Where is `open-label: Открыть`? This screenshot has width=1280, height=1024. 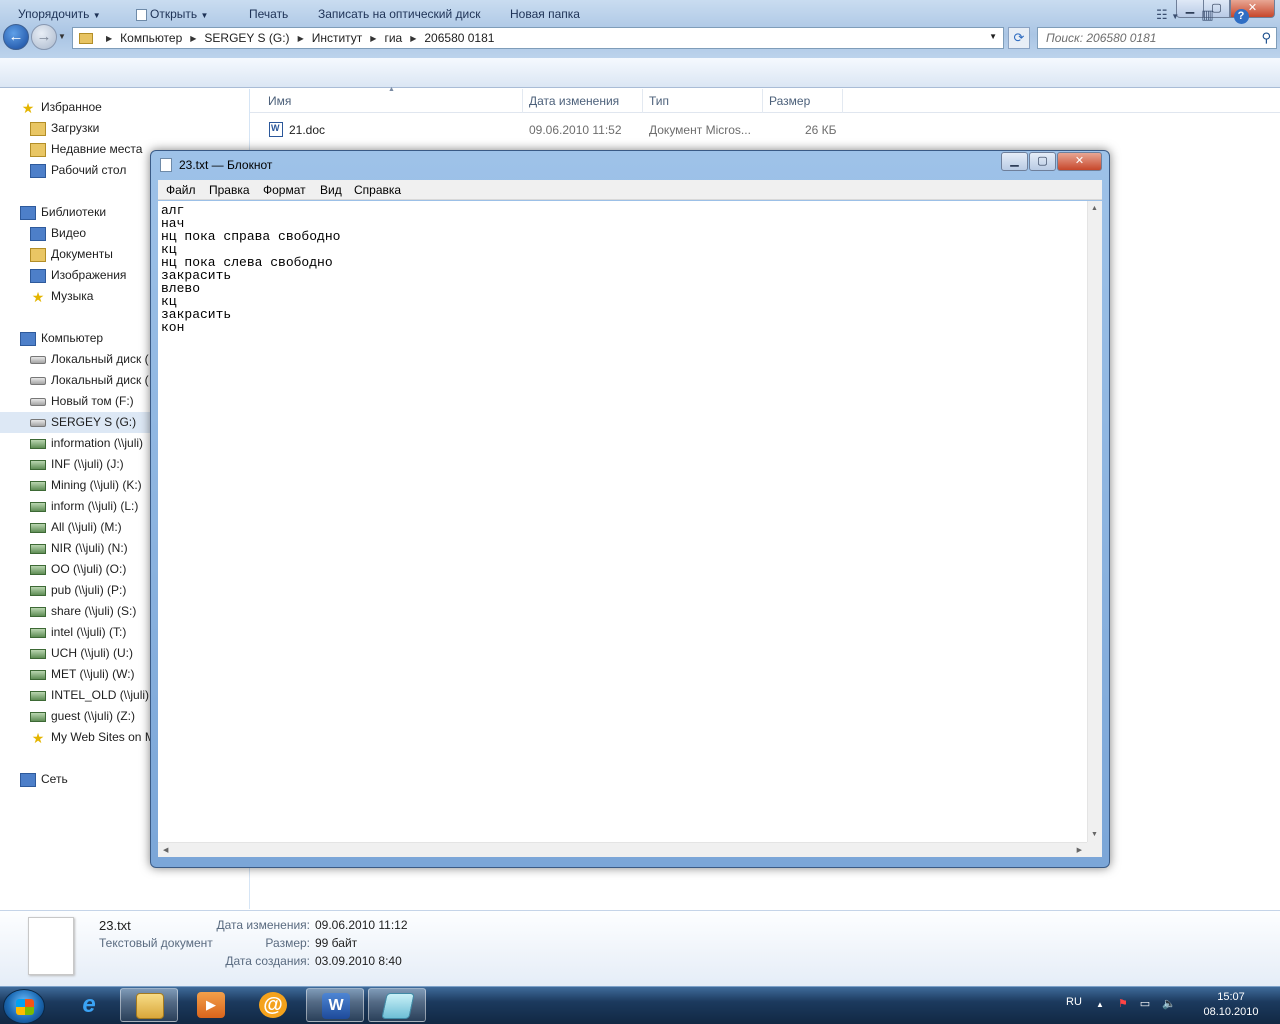
open-label: Открыть is located at coordinates (174, 14).